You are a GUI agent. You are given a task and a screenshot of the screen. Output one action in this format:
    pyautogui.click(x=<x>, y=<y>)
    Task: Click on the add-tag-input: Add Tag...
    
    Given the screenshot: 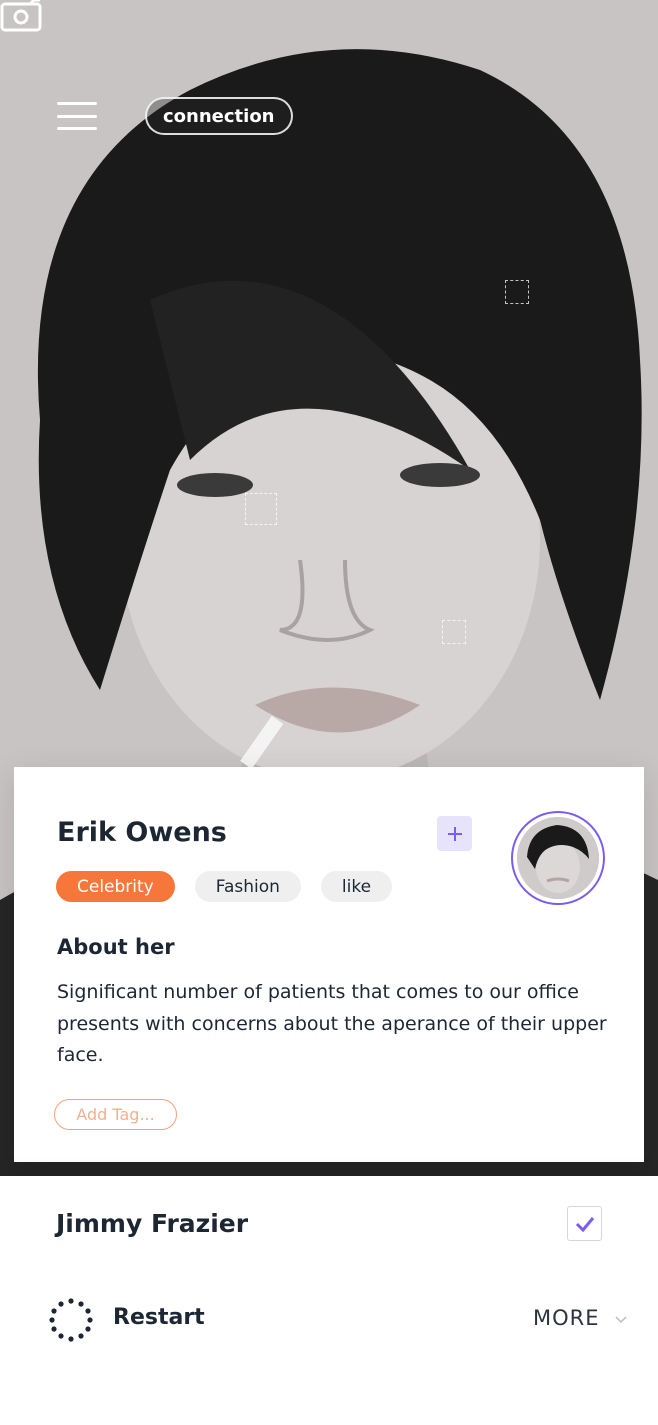 What is the action you would take?
    pyautogui.click(x=115, y=1114)
    